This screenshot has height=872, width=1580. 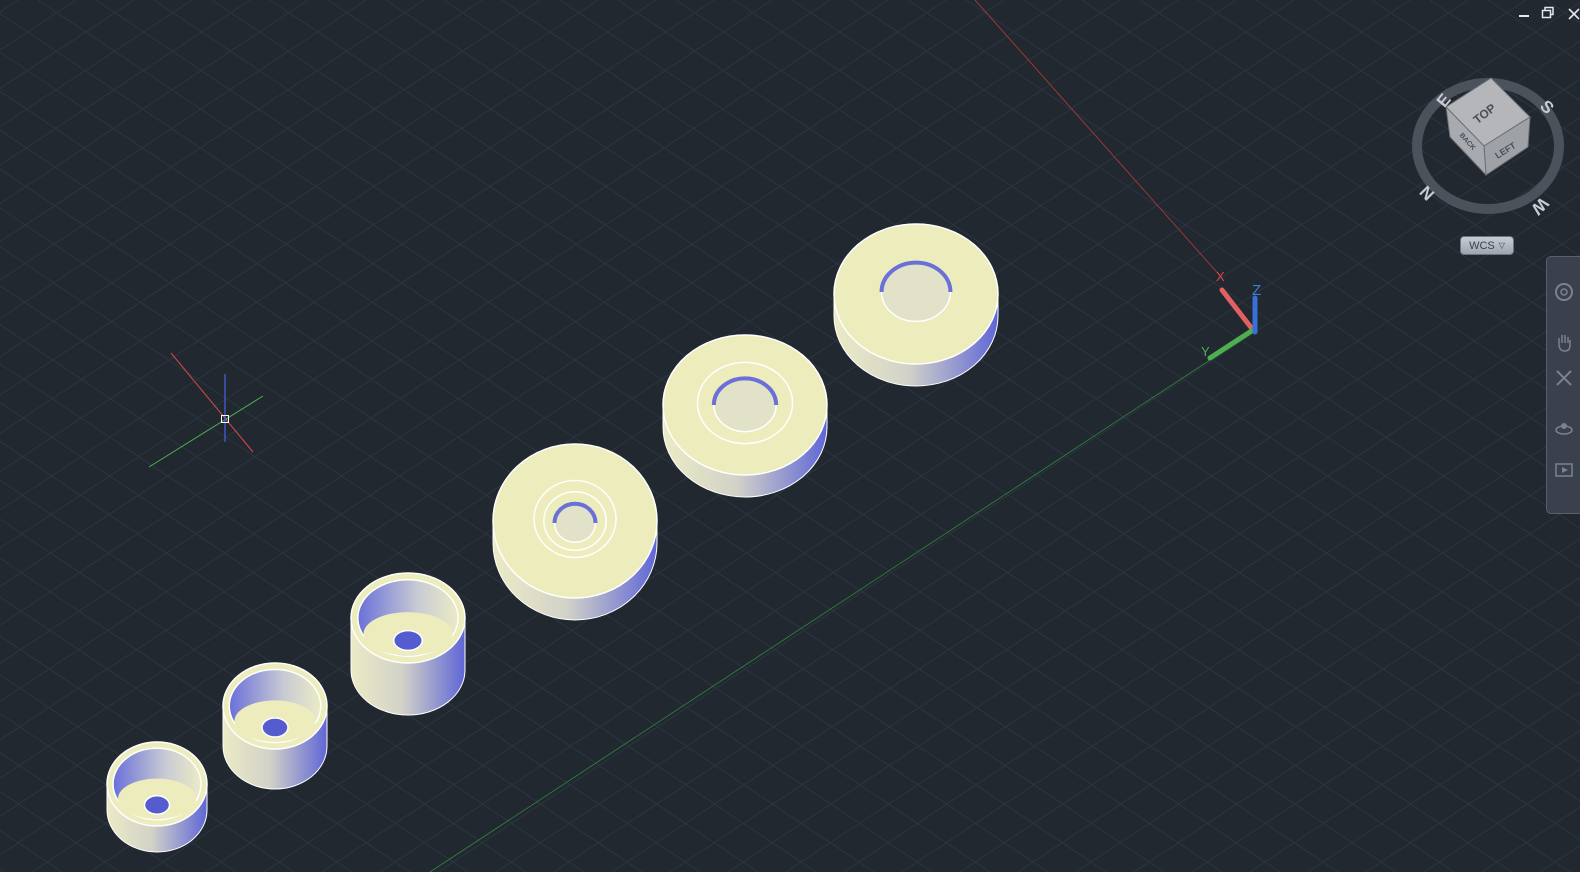 I want to click on close-button, so click(x=1573, y=13).